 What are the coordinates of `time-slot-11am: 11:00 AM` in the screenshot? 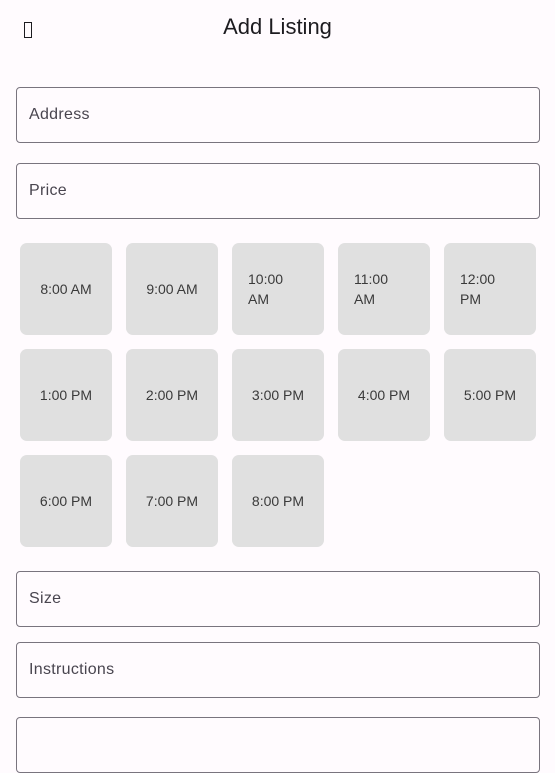 It's located at (384, 289).